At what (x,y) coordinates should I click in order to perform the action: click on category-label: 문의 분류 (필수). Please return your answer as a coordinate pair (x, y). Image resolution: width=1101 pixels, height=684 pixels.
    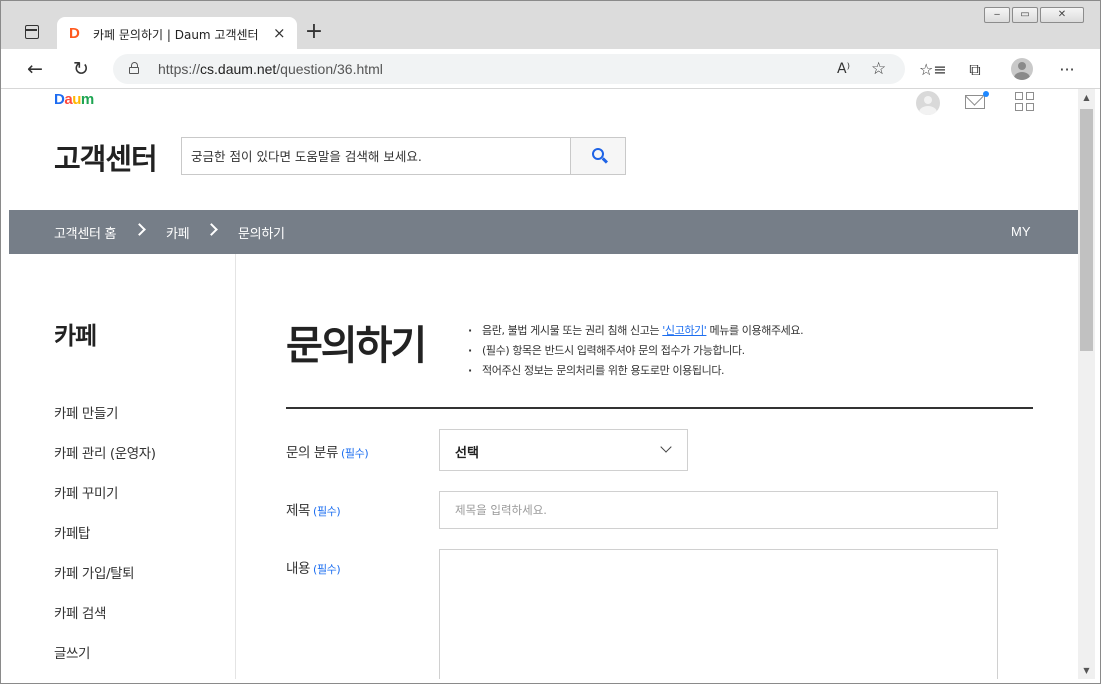
    Looking at the image, I should click on (327, 451).